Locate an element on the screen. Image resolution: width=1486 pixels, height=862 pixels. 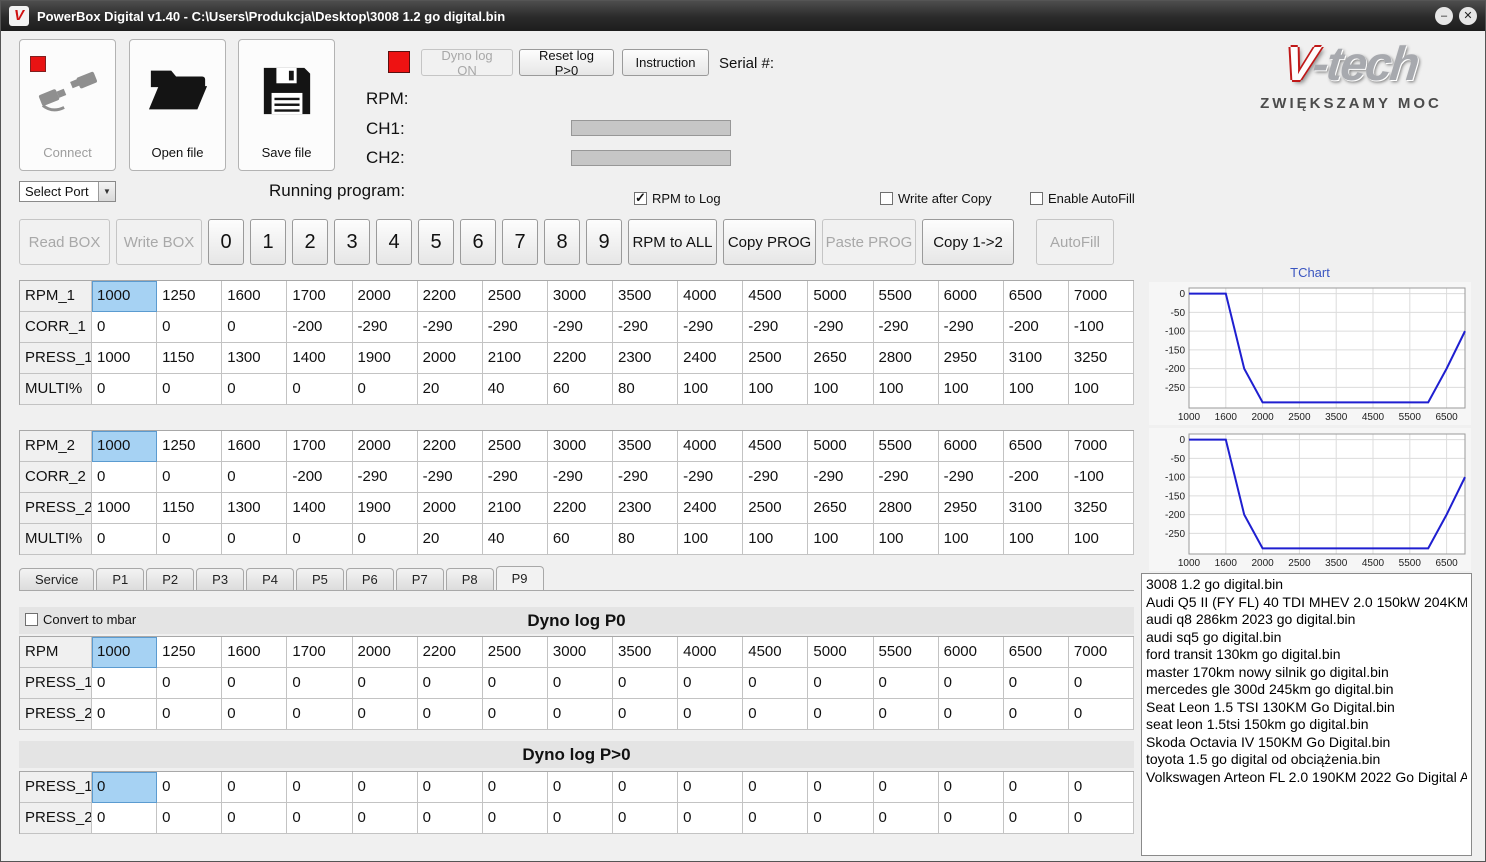
digit-button-4: 4 is located at coordinates (394, 242).